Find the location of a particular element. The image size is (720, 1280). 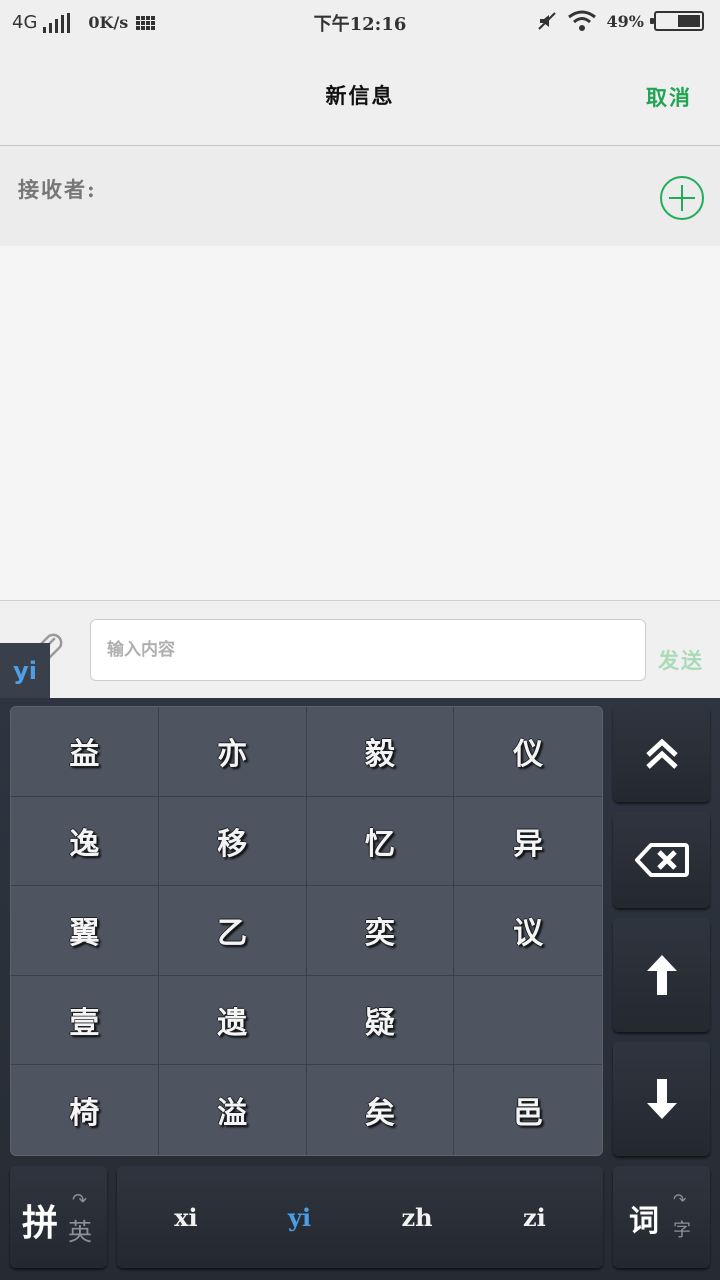

candidate-key: 益 is located at coordinates (85, 752).